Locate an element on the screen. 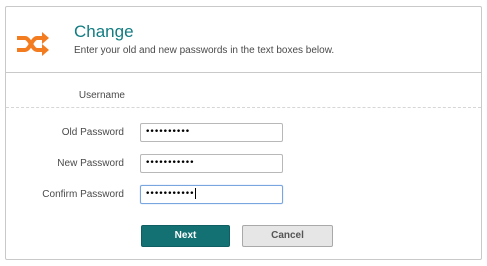 The height and width of the screenshot is (266, 487). next-button: Next is located at coordinates (185, 236).